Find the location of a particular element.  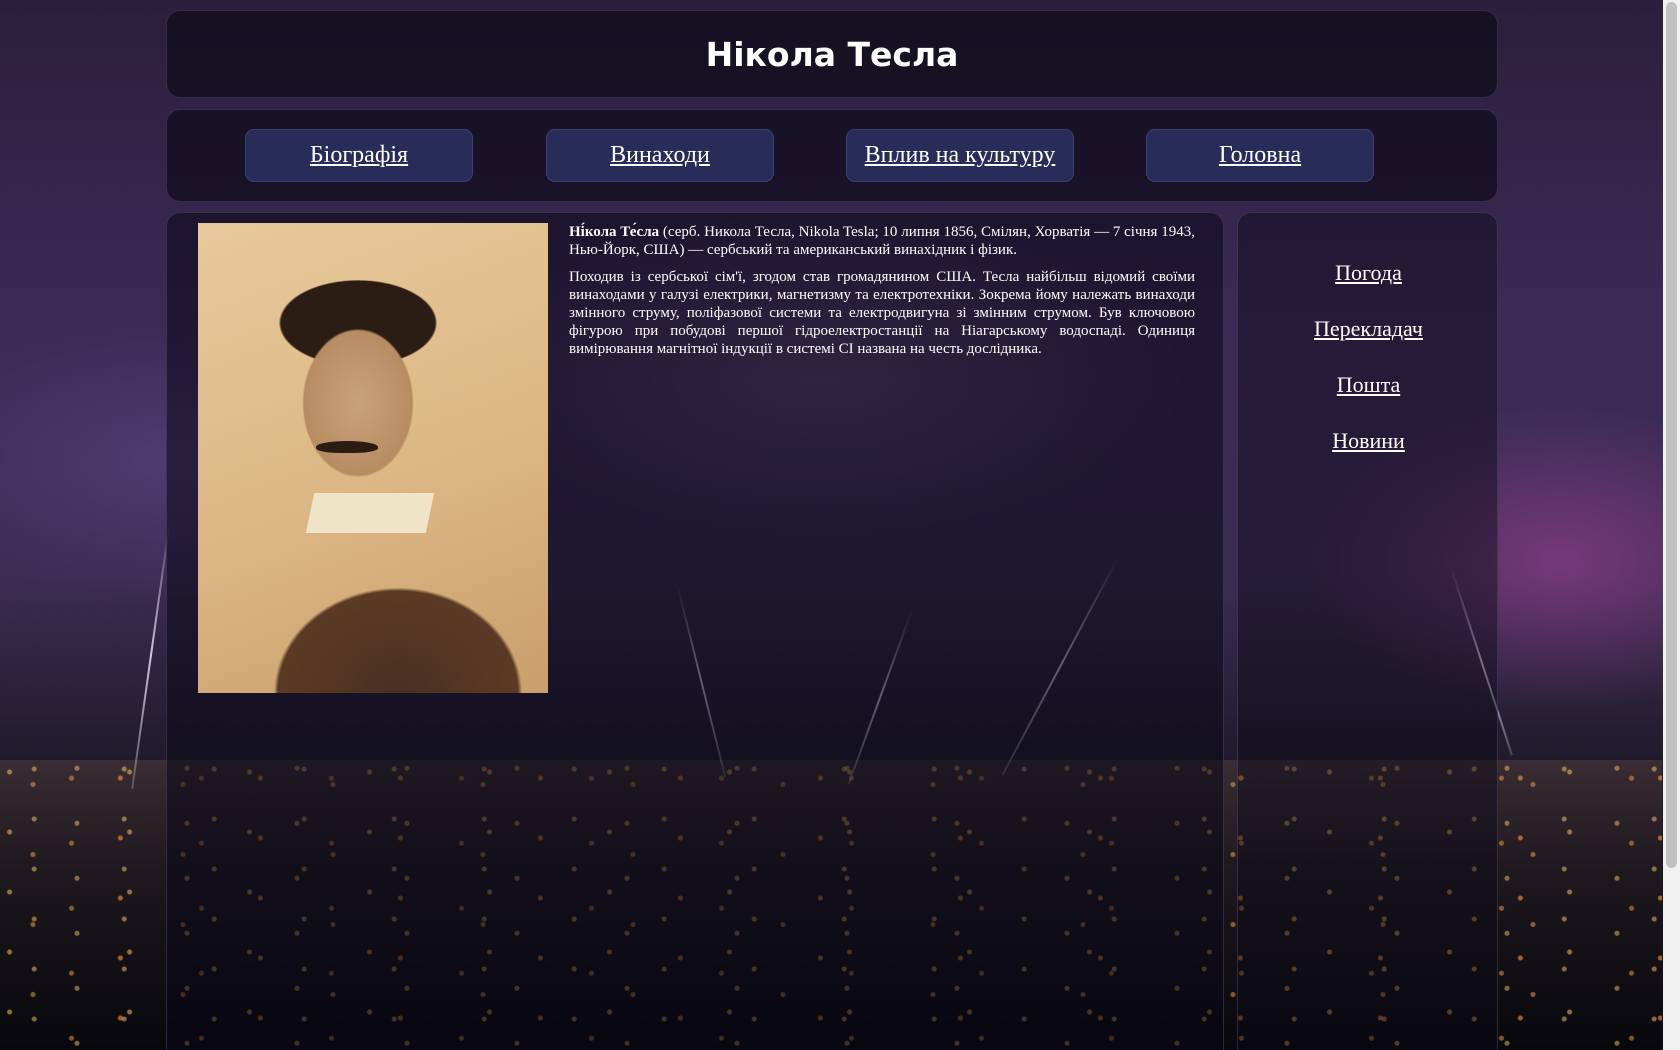

scrollbar-thumb is located at coordinates (1671, 435).